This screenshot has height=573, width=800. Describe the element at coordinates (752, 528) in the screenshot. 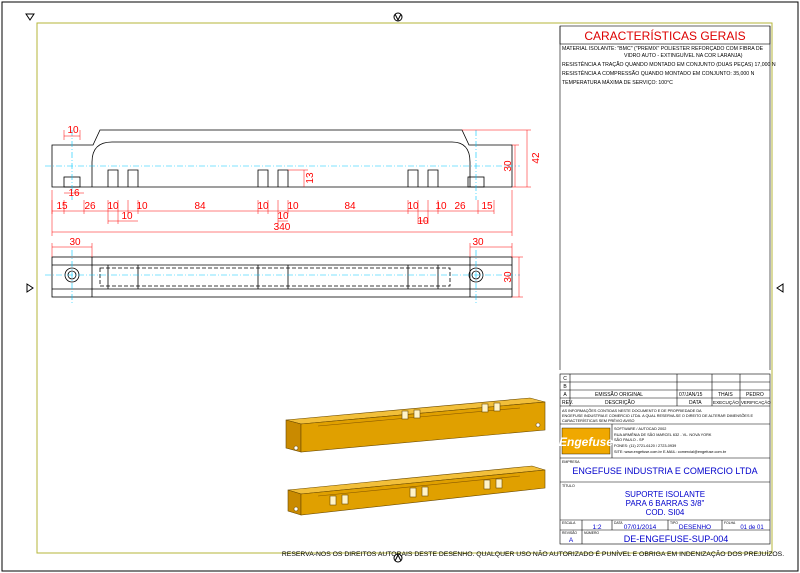

I see `sheet-value: 01 de 01` at that location.